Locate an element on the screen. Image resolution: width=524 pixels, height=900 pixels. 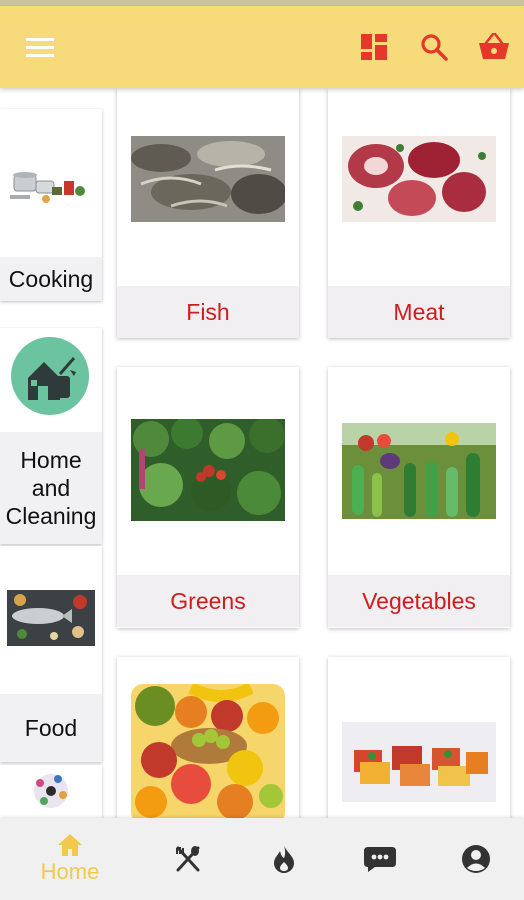
nav-restaurant is located at coordinates (188, 859).